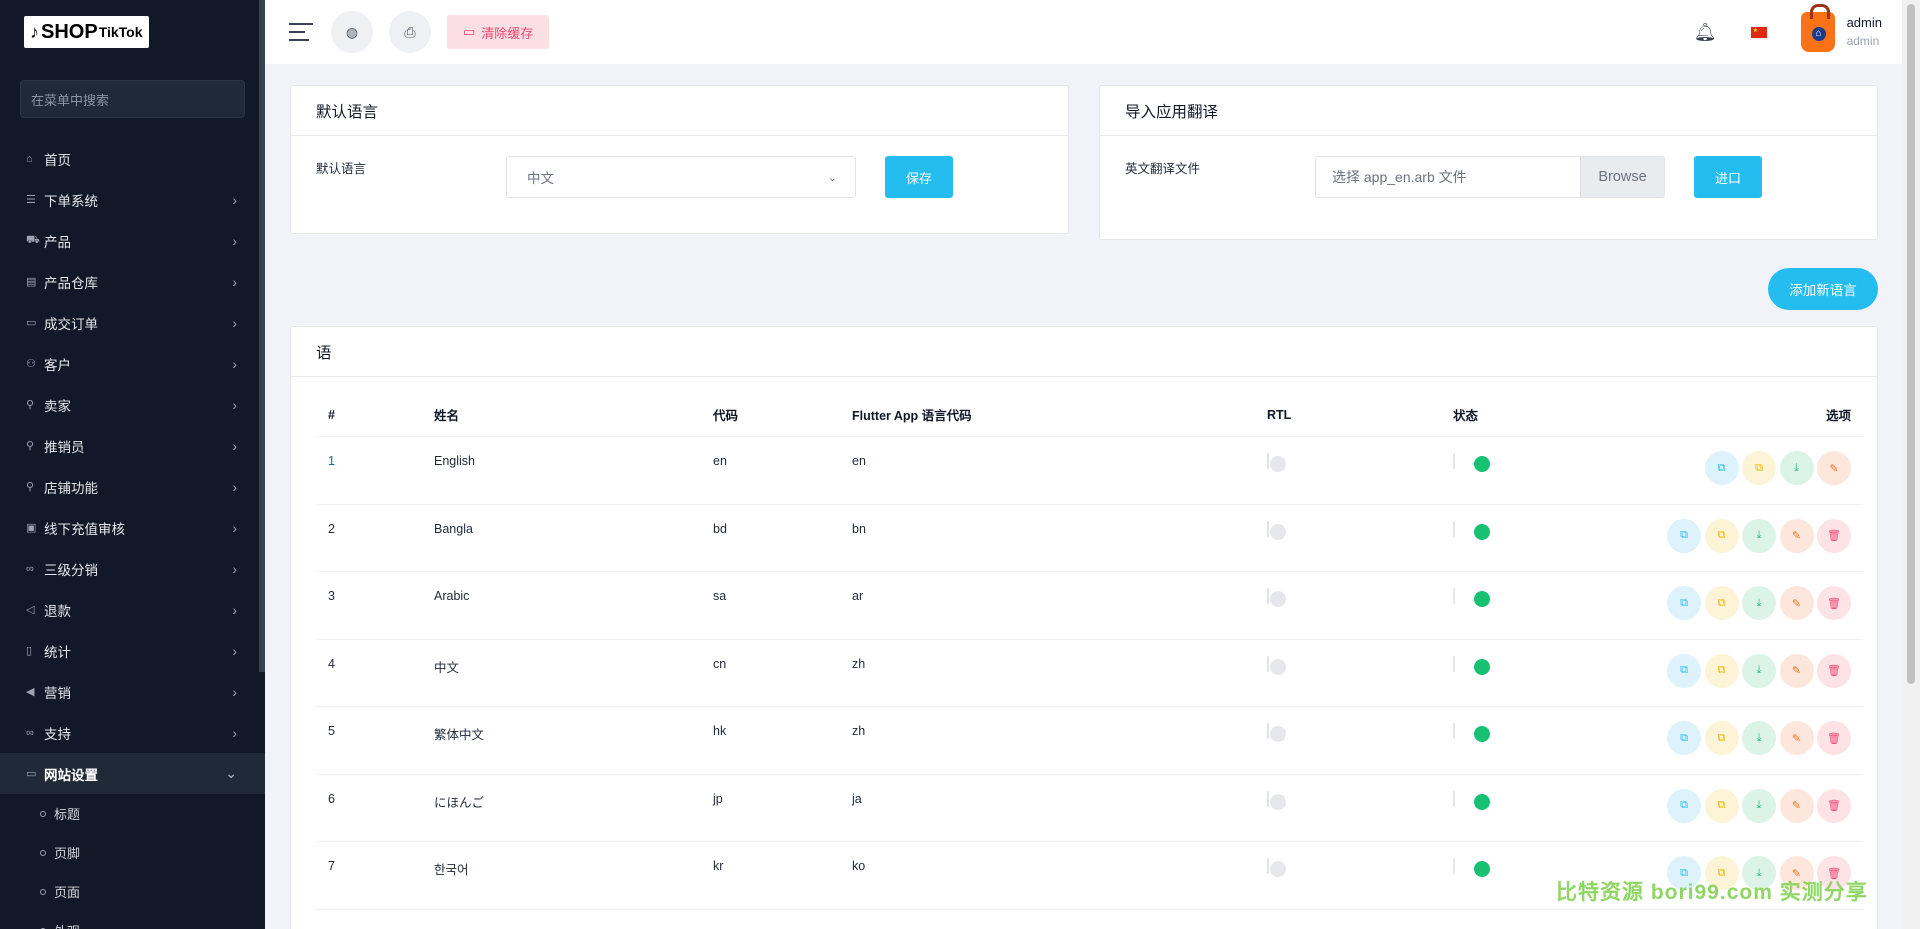  I want to click on sidebar-item-distribution: ∞ 三级分销 ›, so click(132, 568).